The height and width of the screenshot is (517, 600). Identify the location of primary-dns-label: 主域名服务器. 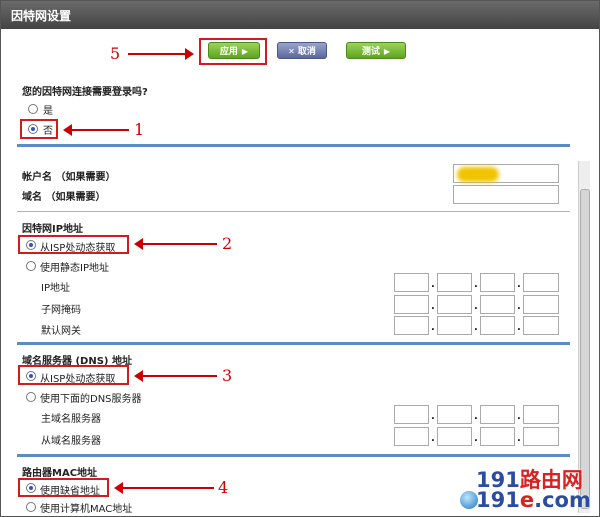
(71, 419).